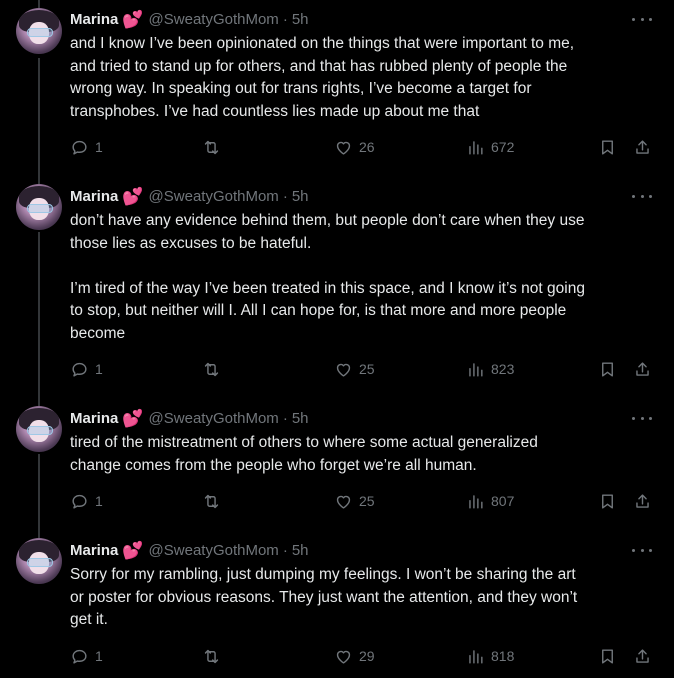  I want to click on tweet-actions: 1 29 818, so click(365, 656).